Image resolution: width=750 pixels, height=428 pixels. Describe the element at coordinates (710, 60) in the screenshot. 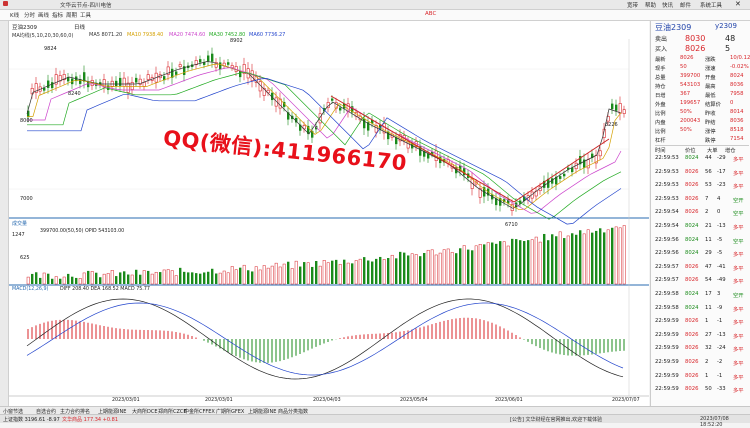

I see `quote-label: 涨跌` at that location.